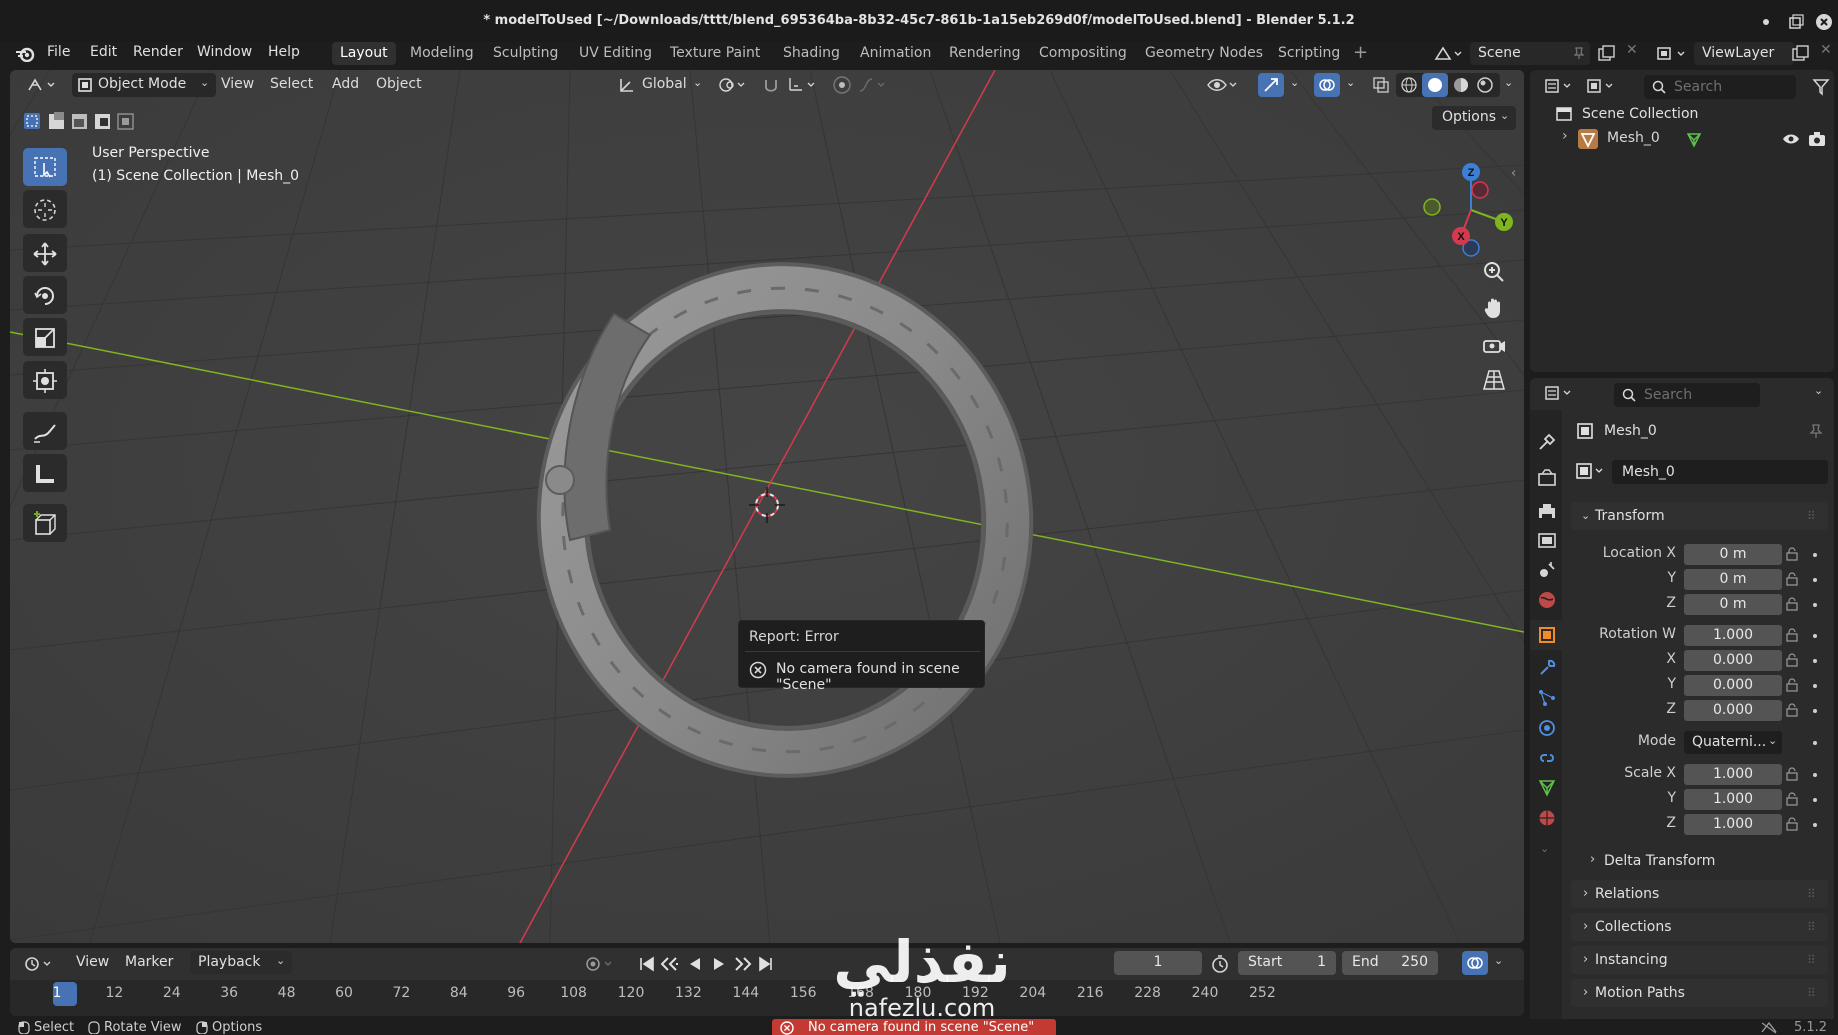 The image size is (1838, 1035). What do you see at coordinates (895, 53) in the screenshot?
I see `tab-animation: Animation` at bounding box center [895, 53].